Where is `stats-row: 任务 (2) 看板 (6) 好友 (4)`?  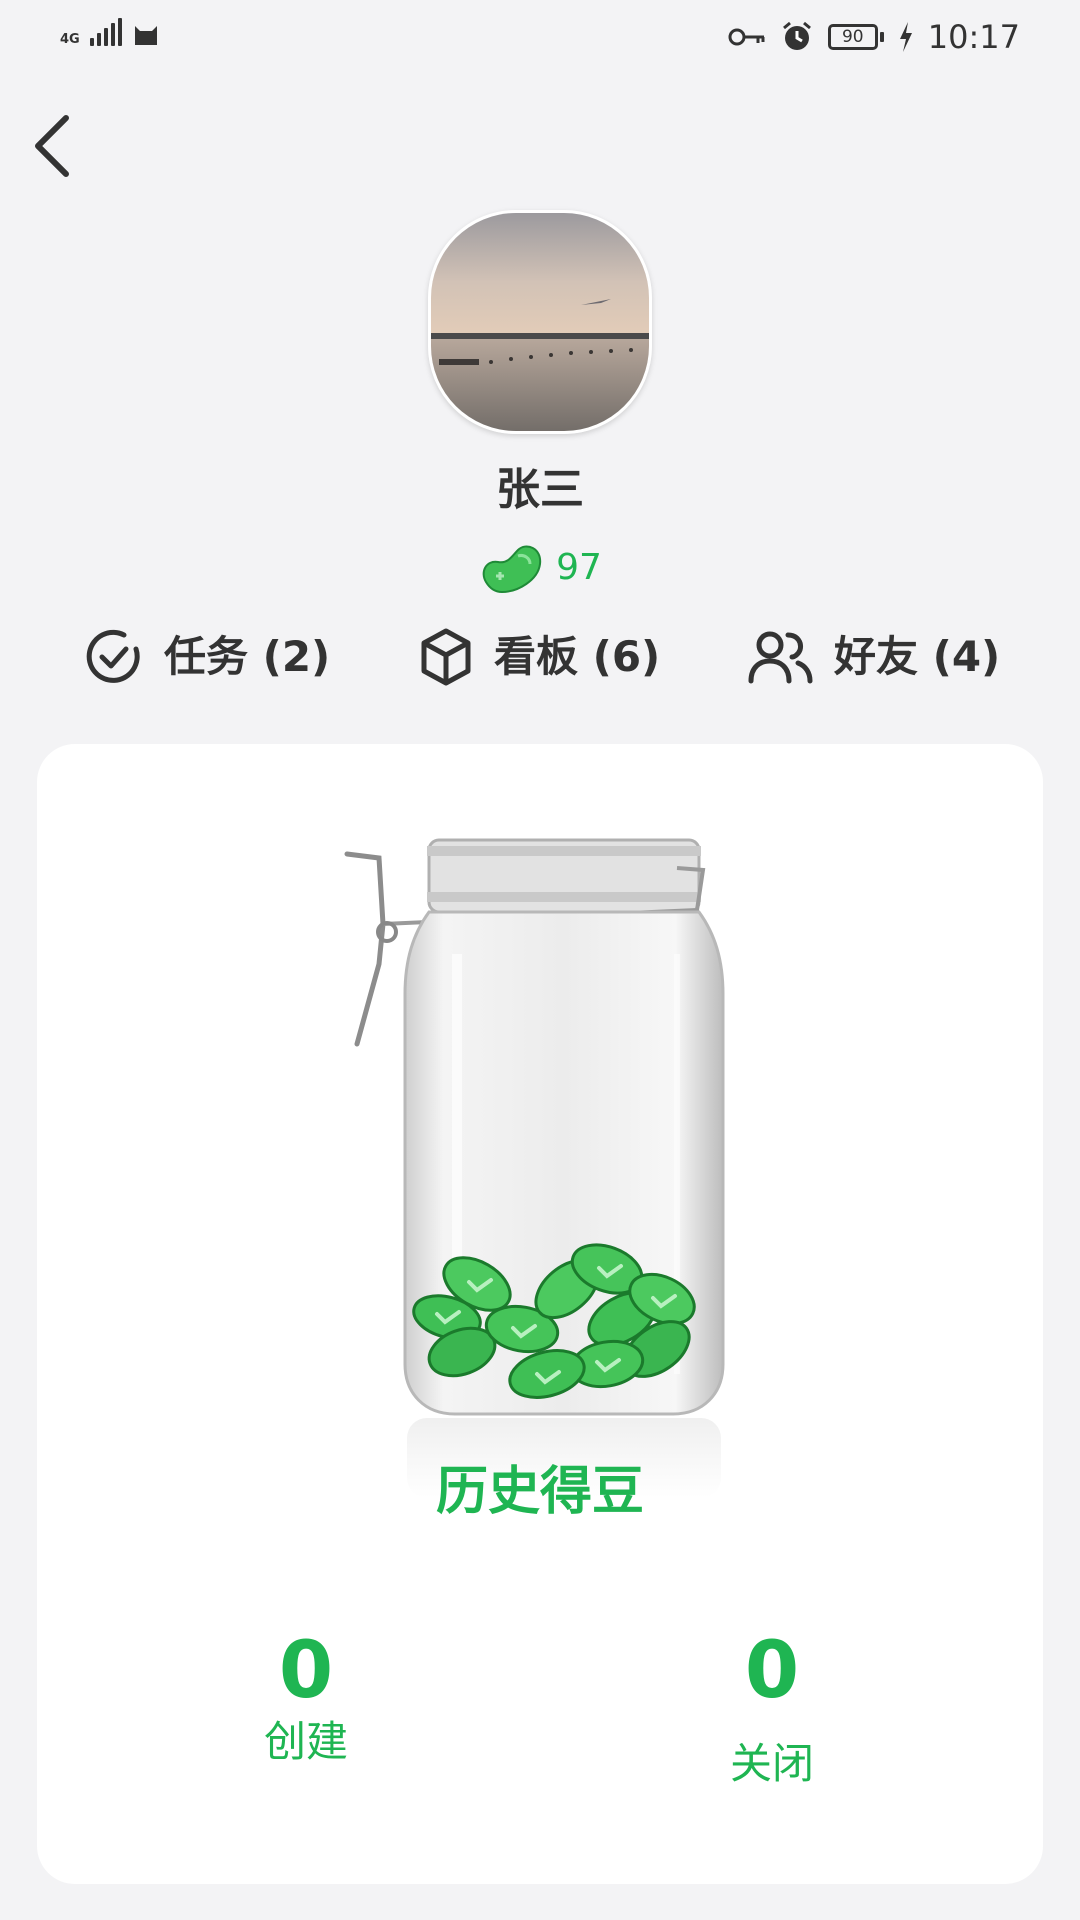
stats-row: 任务 (2) 看板 (6) 好友 (4) is located at coordinates (540, 657).